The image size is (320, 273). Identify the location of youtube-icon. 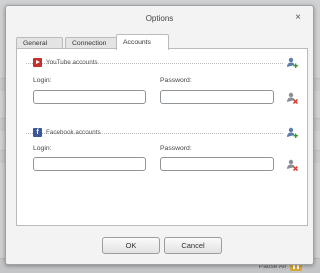
(37, 62).